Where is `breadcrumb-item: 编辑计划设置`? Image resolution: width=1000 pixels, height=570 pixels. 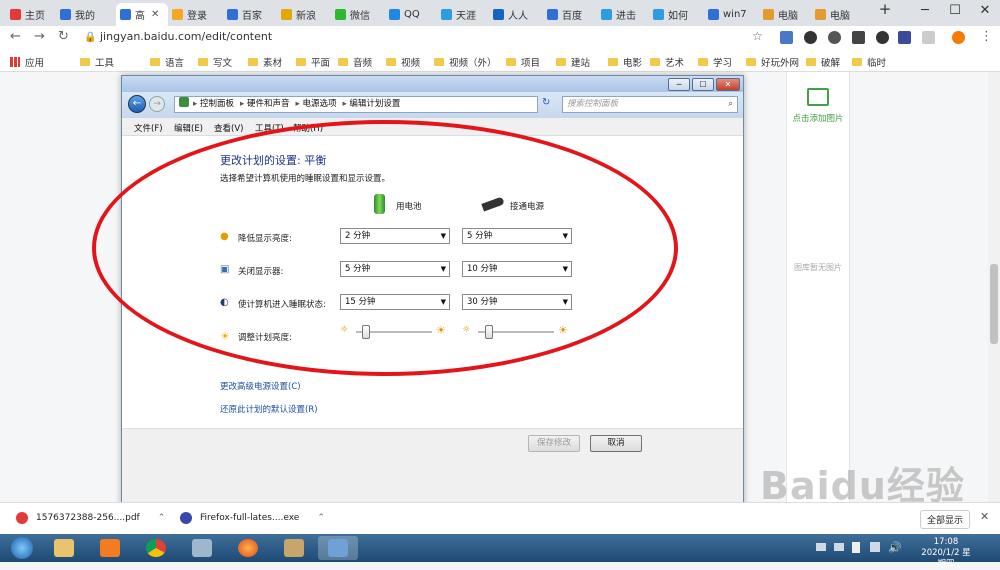
breadcrumb-item: 编辑计划设置 is located at coordinates (374, 104).